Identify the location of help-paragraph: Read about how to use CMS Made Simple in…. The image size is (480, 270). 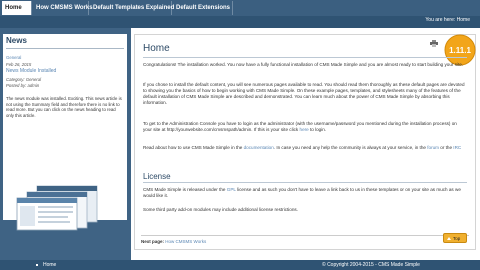
(304, 148).